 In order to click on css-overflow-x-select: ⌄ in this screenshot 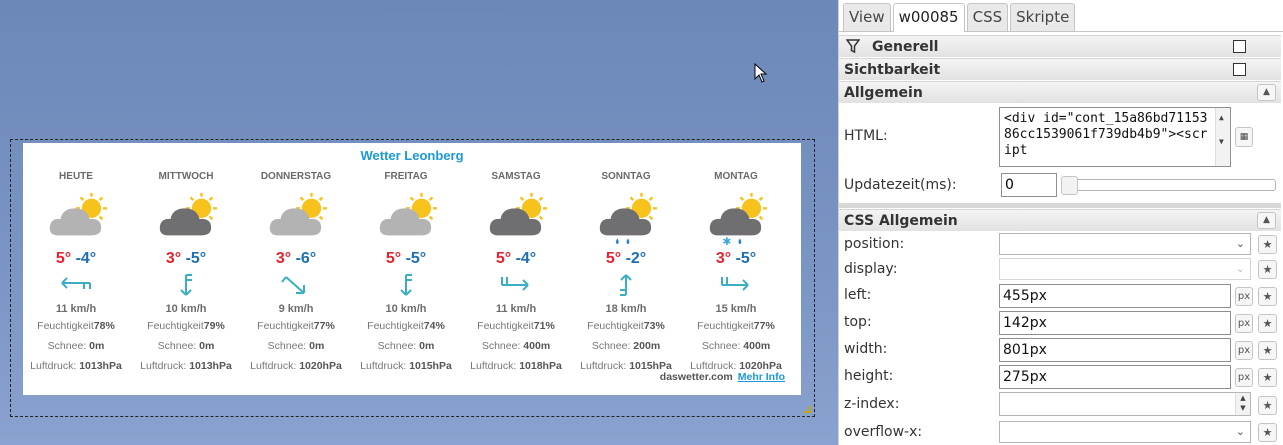, I will do `click(1125, 432)`.